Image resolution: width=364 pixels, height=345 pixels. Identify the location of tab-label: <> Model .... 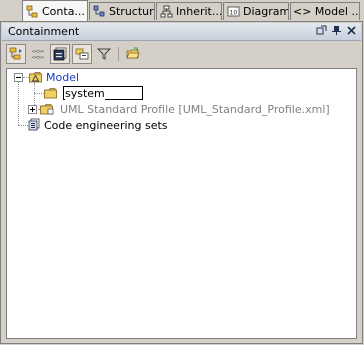
(326, 11).